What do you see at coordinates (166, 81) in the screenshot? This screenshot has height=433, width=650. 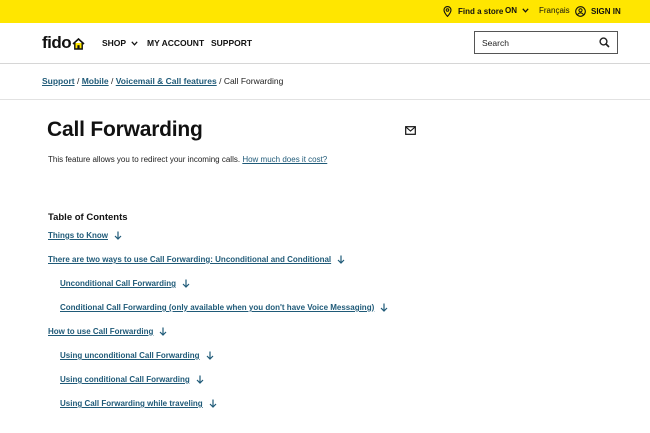 I see `breadcrumb-link-voicemail: Voicemail & Call features` at bounding box center [166, 81].